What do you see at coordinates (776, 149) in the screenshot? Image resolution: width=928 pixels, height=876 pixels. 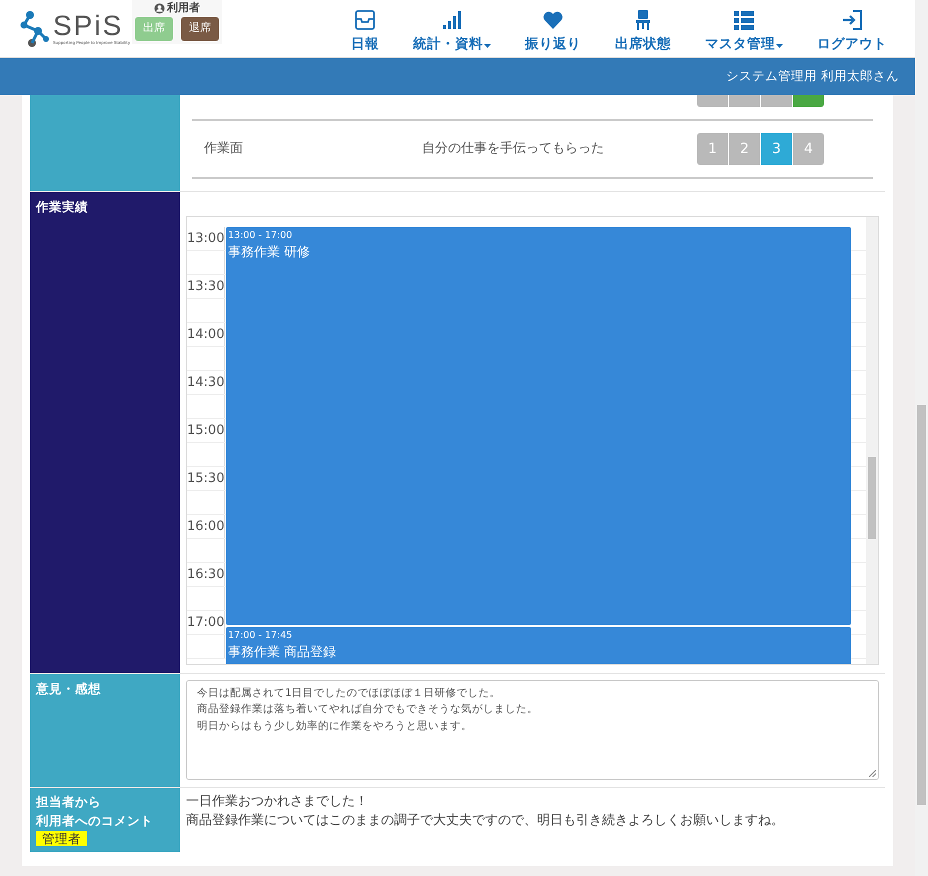 I see `rating-button: 3` at bounding box center [776, 149].